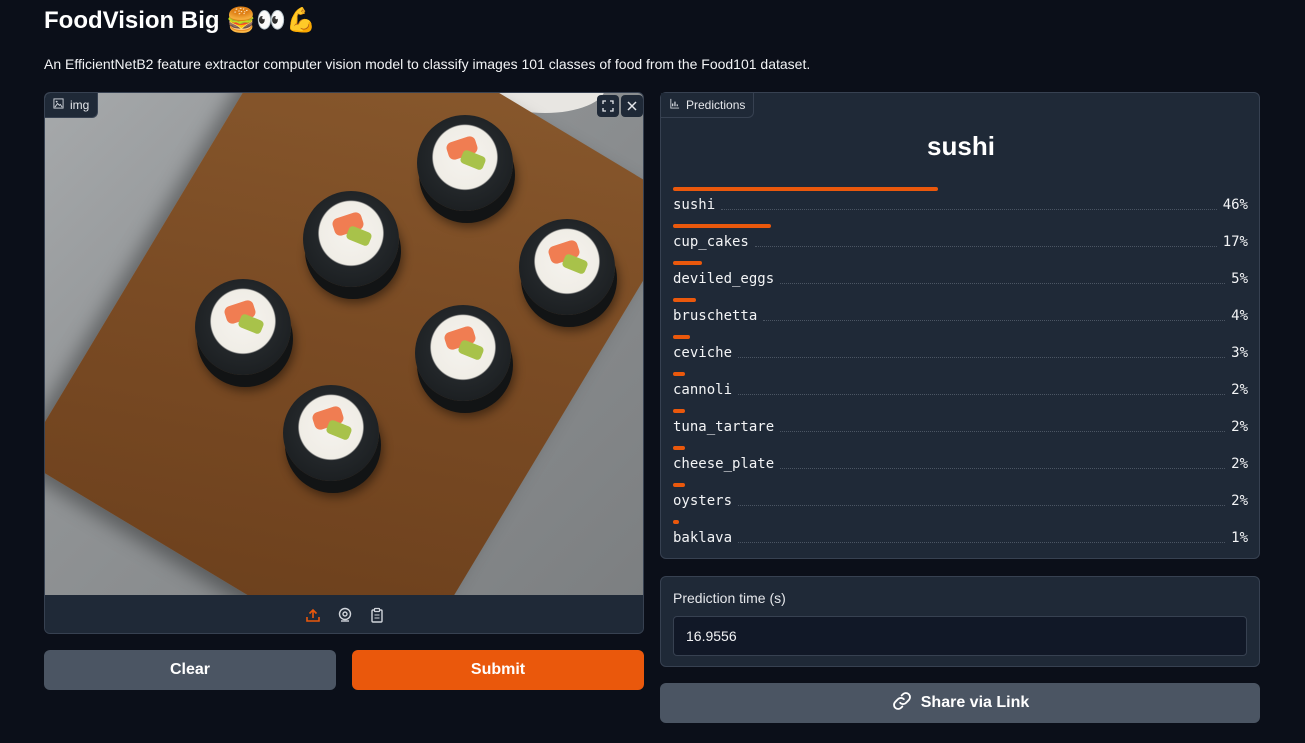  I want to click on prediction-row: sushi 46%, so click(960, 205).